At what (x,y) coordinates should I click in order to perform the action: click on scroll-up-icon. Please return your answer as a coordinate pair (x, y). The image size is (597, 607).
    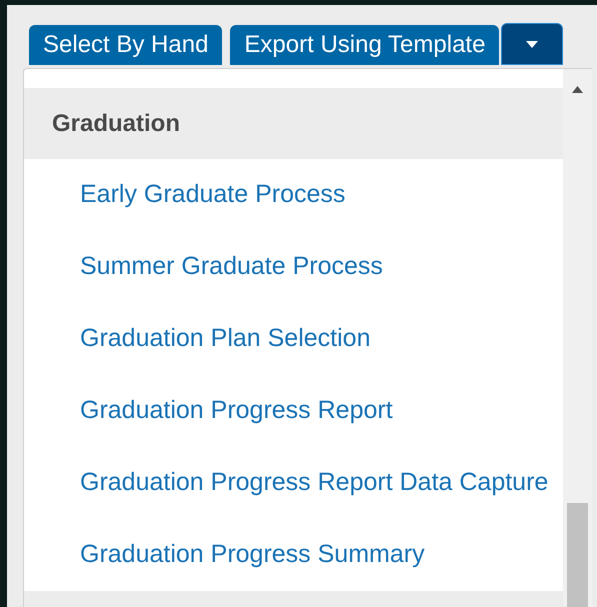
    Looking at the image, I should click on (577, 89).